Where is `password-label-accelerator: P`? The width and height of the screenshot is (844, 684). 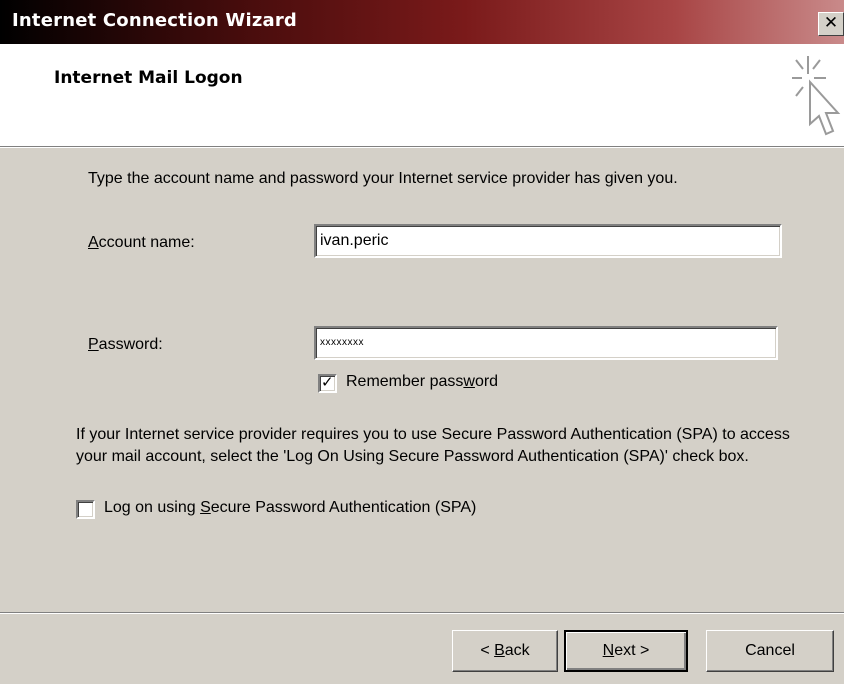 password-label-accelerator: P is located at coordinates (93, 344).